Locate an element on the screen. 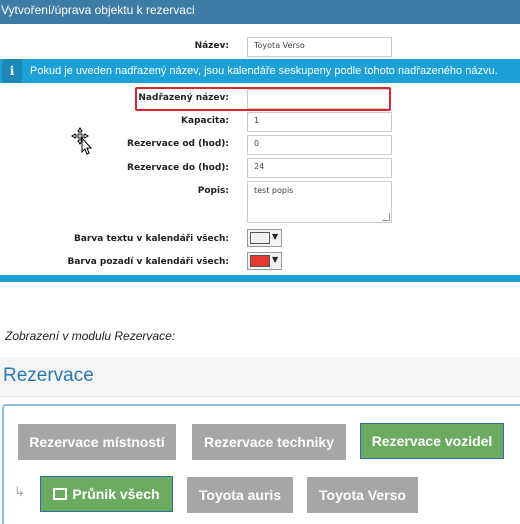 This screenshot has width=520, height=524. background-color-swatch is located at coordinates (260, 261).